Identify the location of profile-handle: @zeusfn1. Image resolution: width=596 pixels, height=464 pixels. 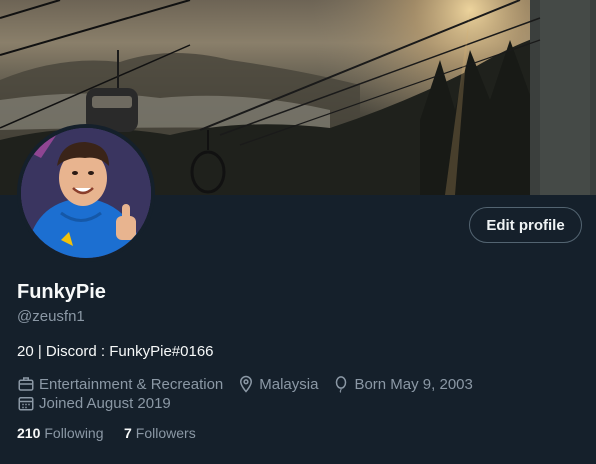
(51, 316).